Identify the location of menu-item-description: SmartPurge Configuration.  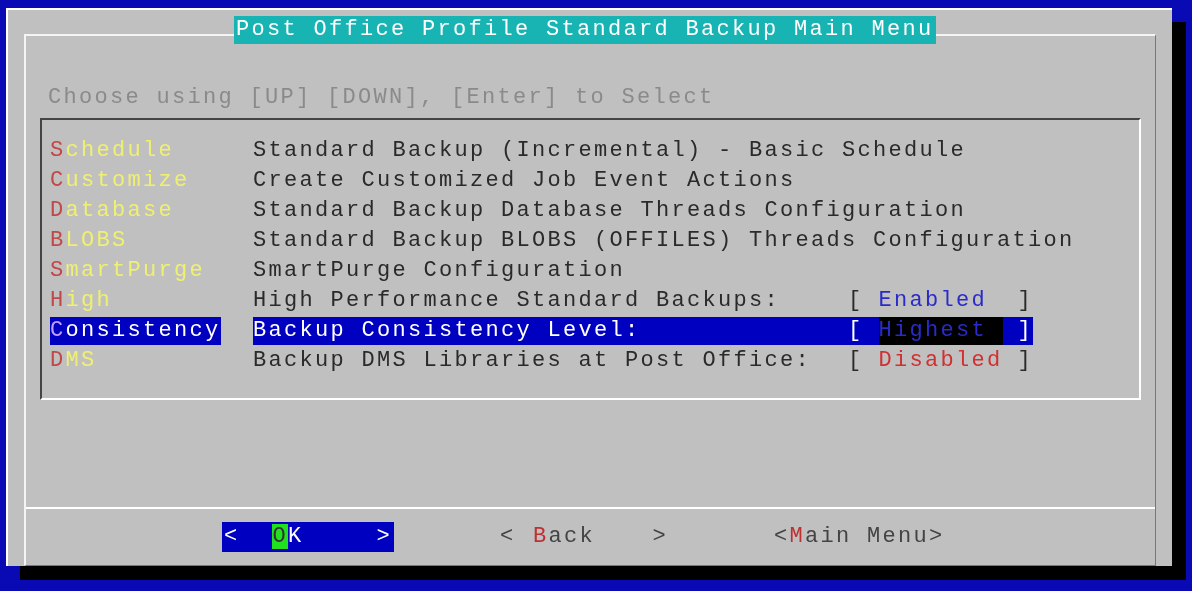
(439, 271).